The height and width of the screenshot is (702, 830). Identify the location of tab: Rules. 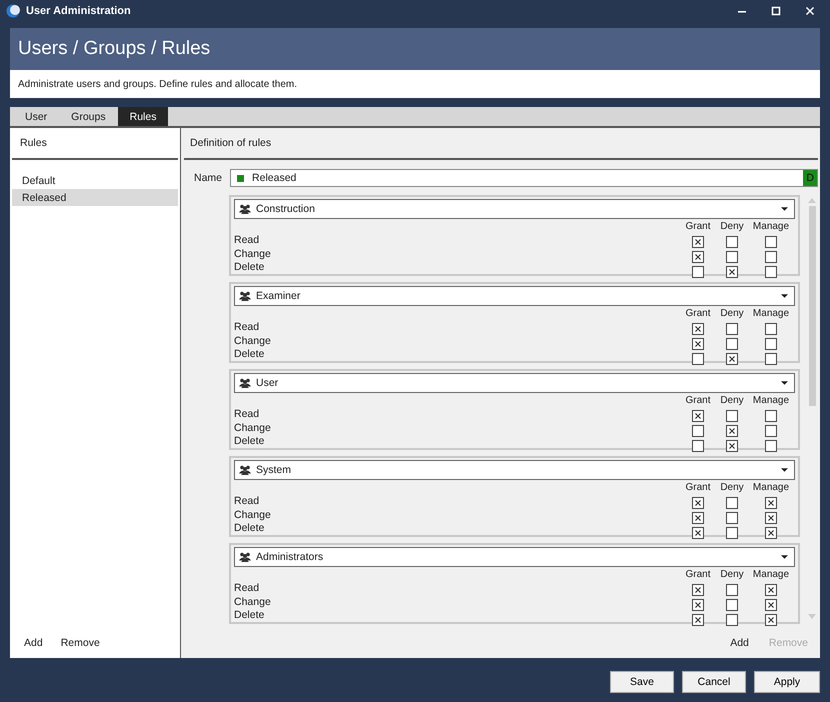
(143, 116).